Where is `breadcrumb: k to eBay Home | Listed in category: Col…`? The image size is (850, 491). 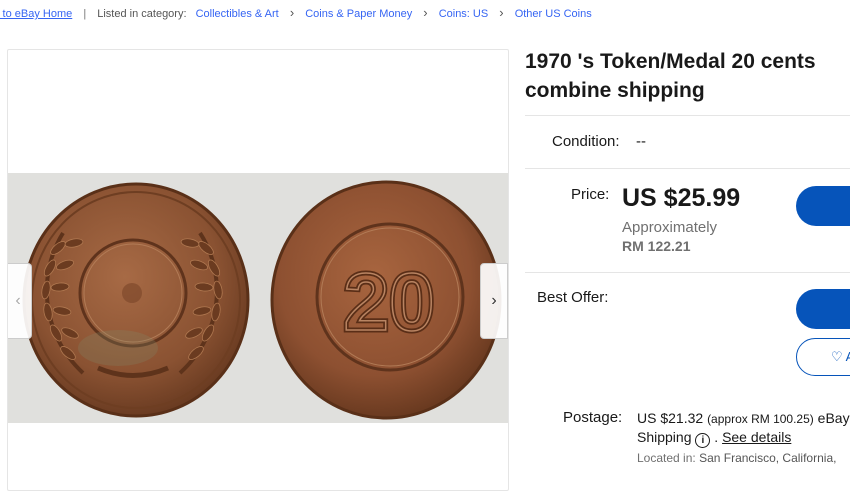 breadcrumb: k to eBay Home | Listed in category: Col… is located at coordinates (296, 12).